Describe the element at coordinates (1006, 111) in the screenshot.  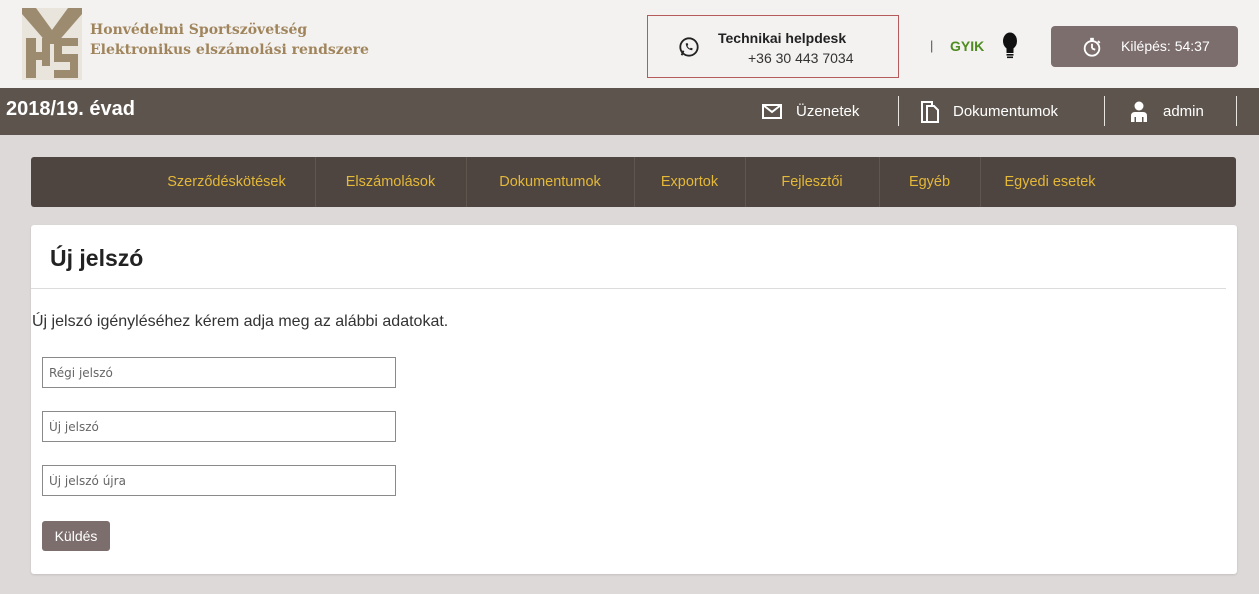
I see `documents-label: Dokumentumok` at that location.